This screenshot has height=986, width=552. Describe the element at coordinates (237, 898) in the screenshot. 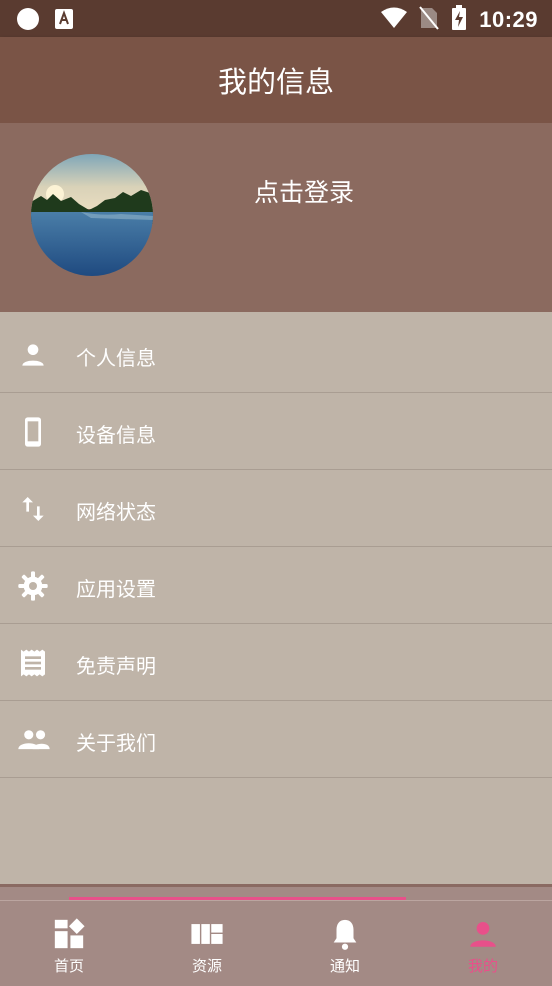

I see `tab-indicator` at that location.